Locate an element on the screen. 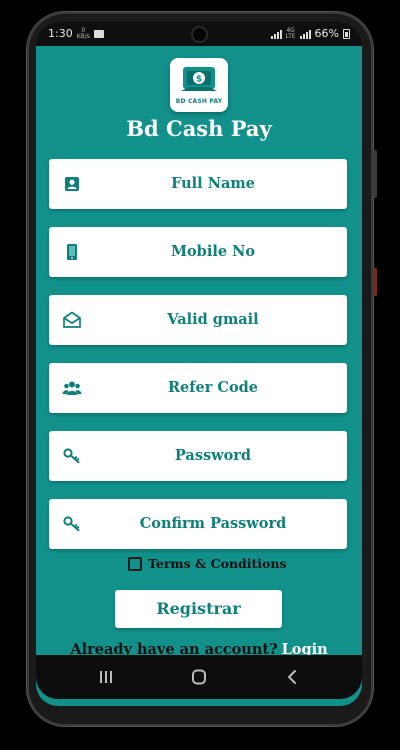  logo-symbol: $ is located at coordinates (199, 80).